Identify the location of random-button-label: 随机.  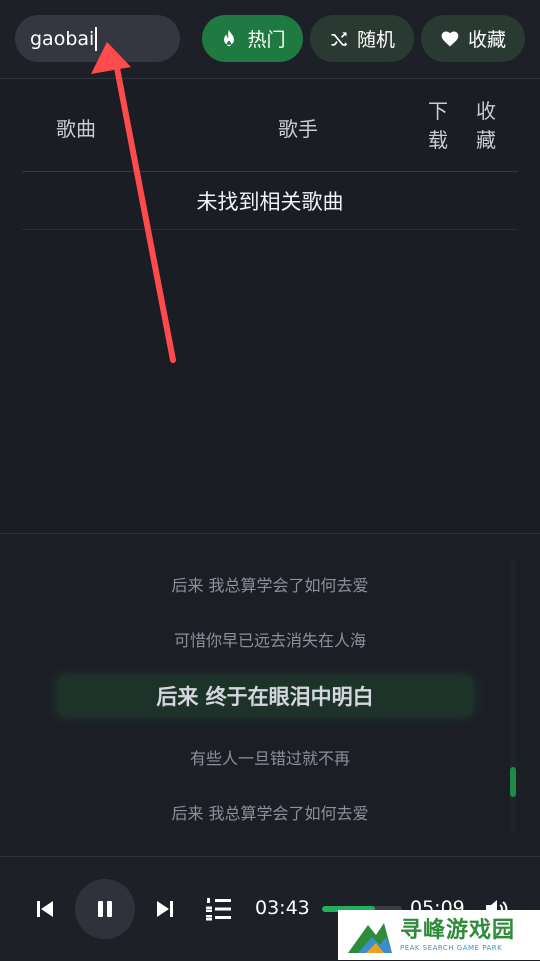
(375, 40).